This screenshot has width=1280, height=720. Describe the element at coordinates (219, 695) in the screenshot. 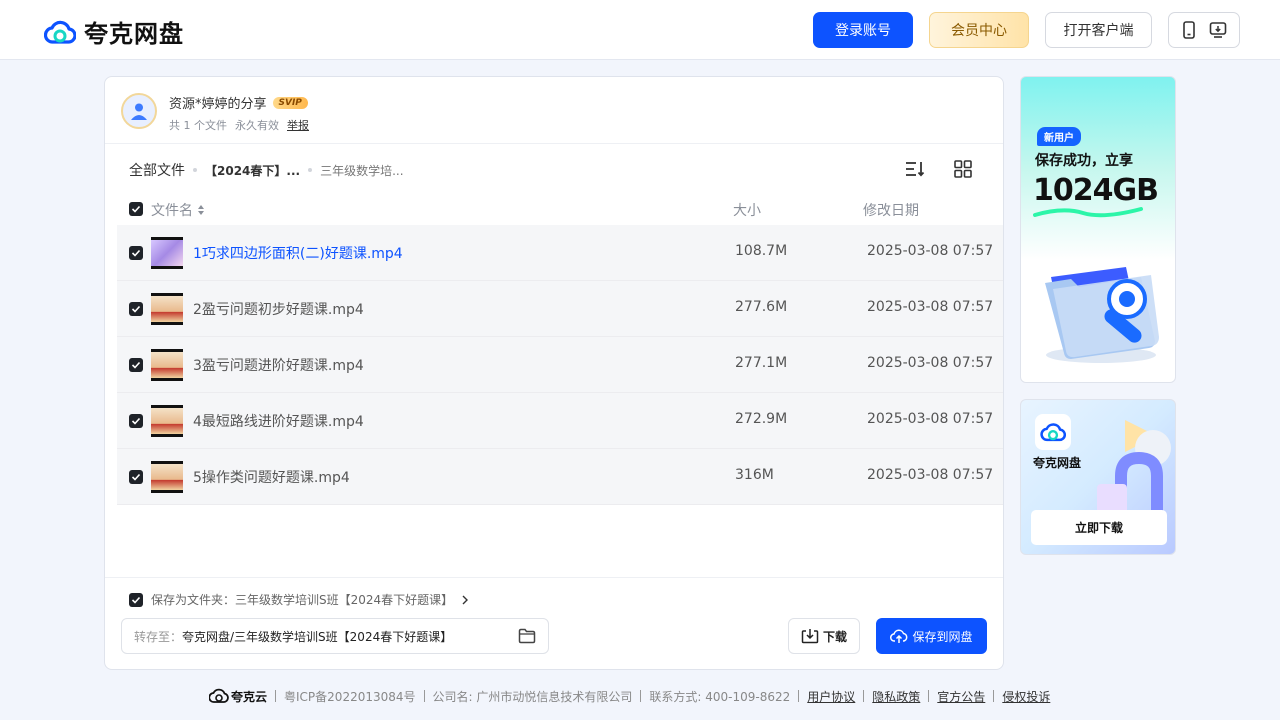

I see `cloud-brand-icon` at that location.